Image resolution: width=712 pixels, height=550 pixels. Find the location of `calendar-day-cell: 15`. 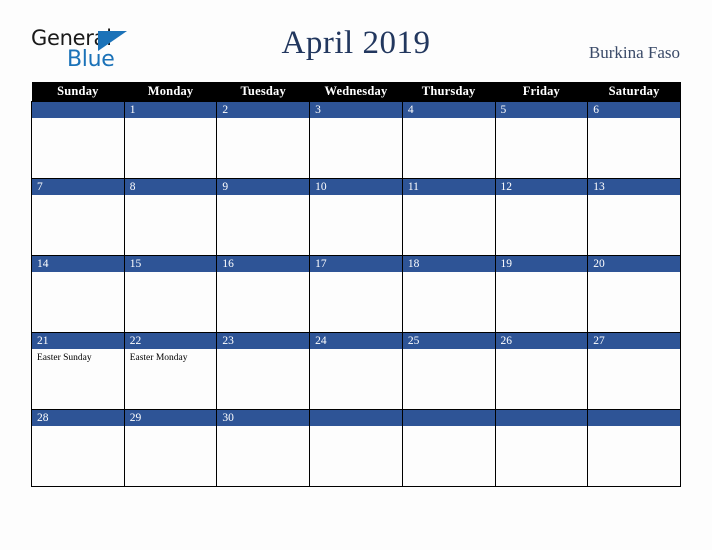

calendar-day-cell: 15 is located at coordinates (170, 294).